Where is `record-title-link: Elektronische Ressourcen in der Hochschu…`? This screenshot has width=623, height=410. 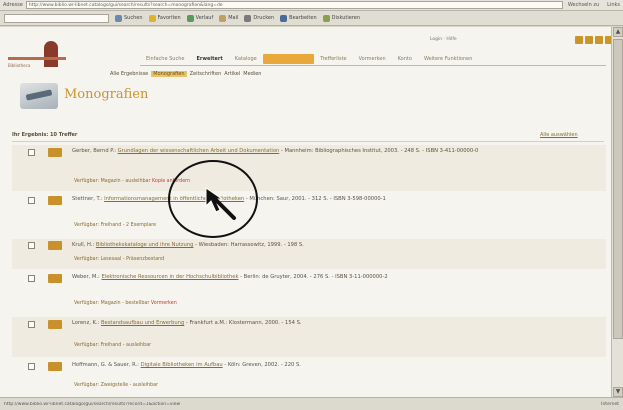
record-title-link: Elektronische Ressourcen in der Hochschu… is located at coordinates (169, 277).